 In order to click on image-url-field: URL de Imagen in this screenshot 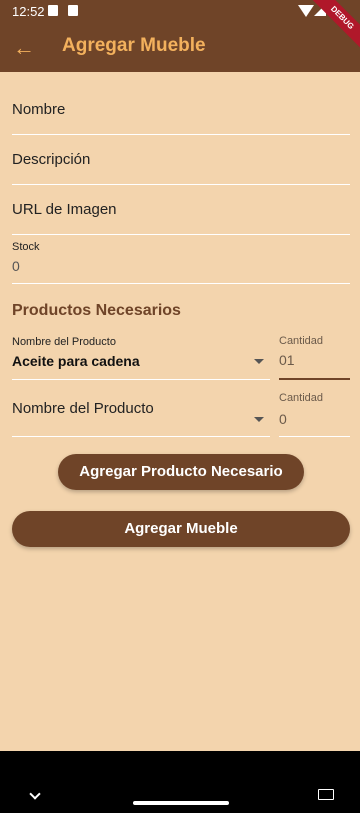, I will do `click(181, 210)`.